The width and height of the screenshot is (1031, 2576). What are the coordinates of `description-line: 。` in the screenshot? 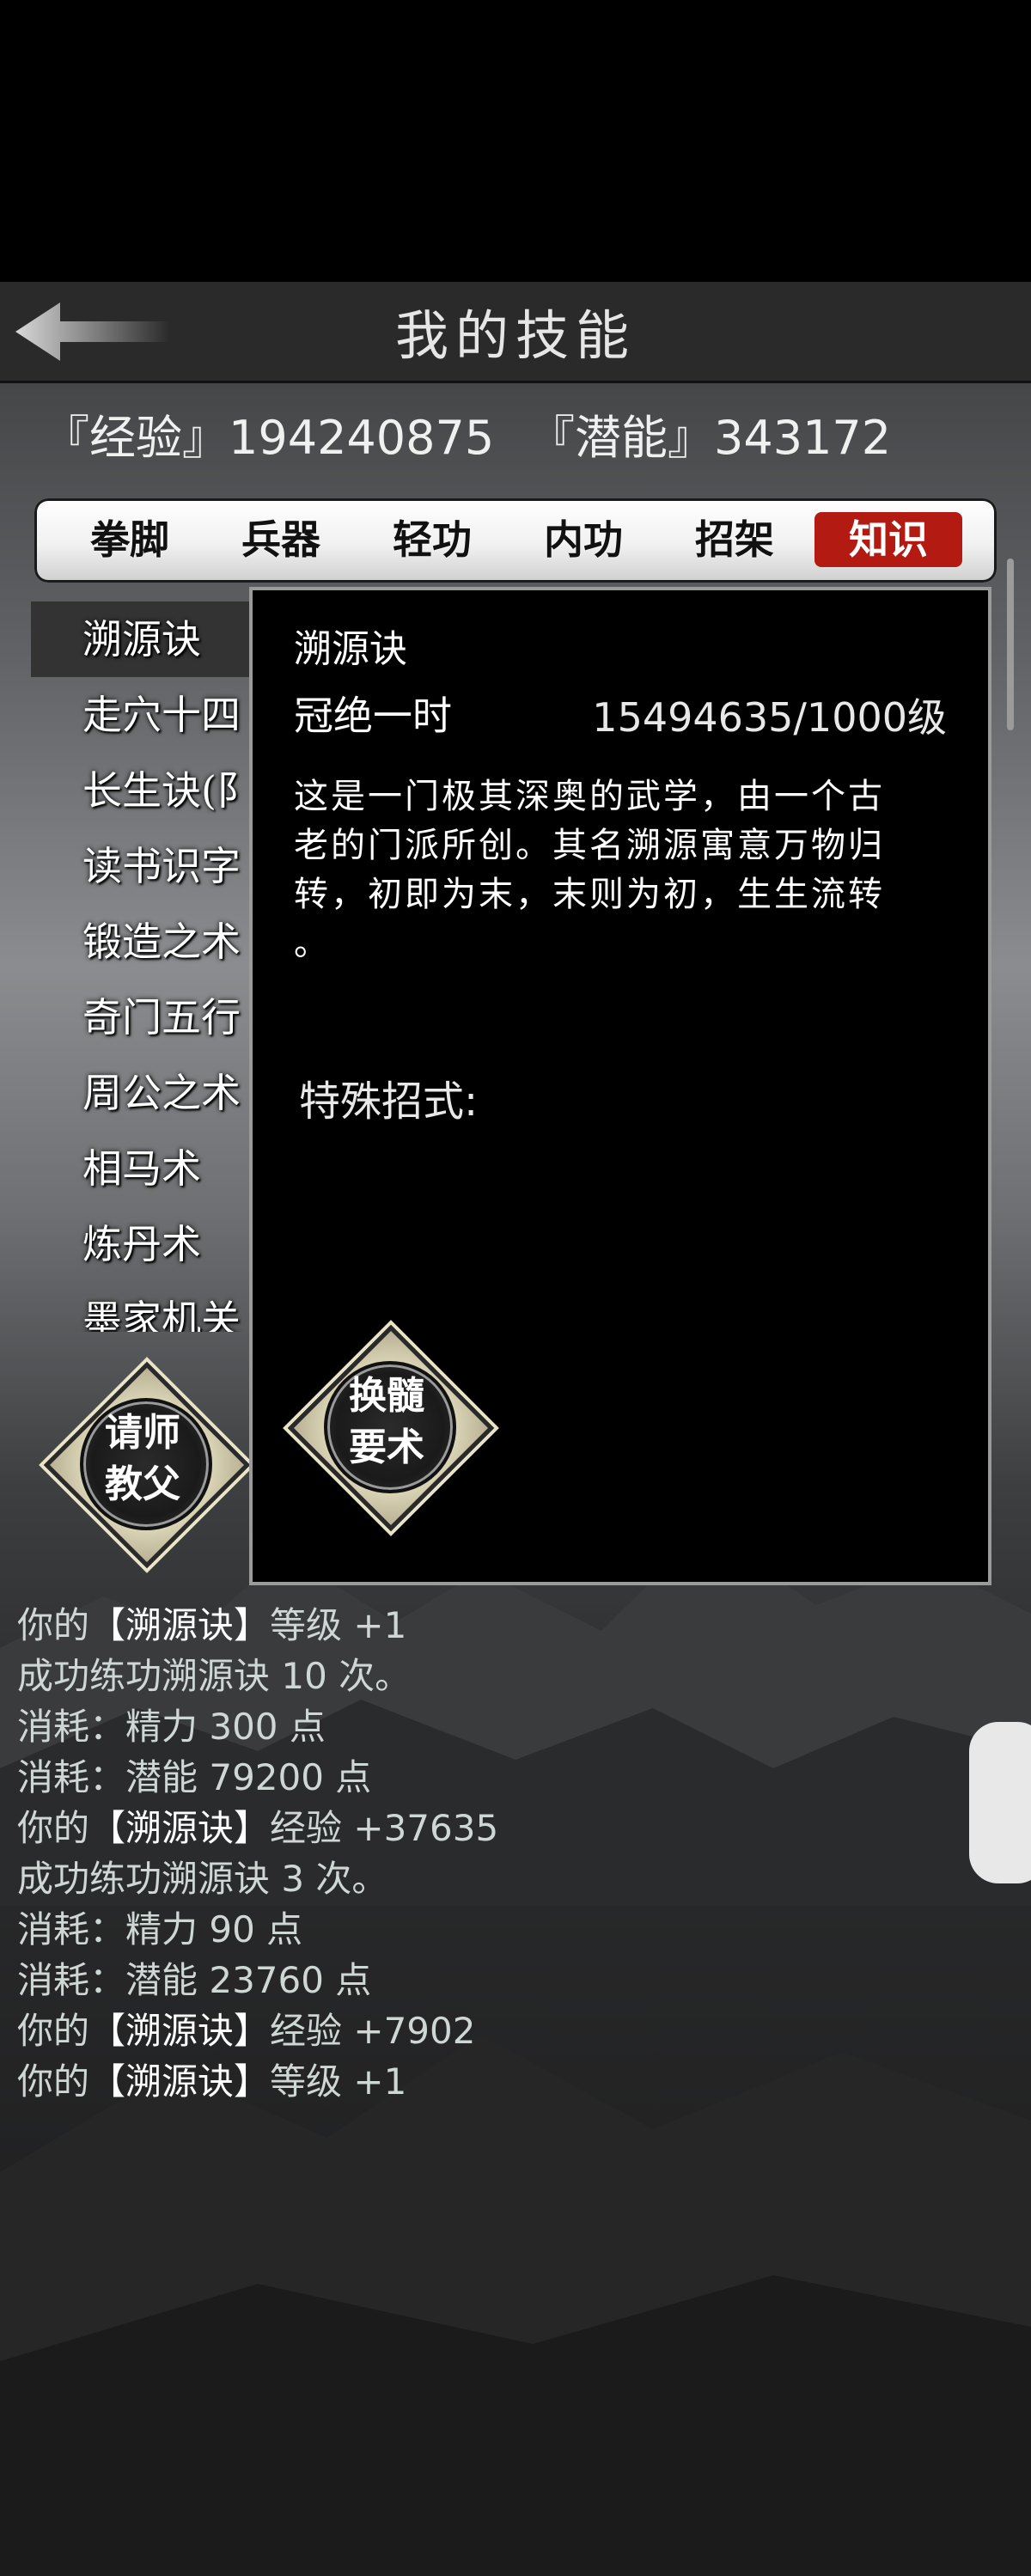 It's located at (312, 943).